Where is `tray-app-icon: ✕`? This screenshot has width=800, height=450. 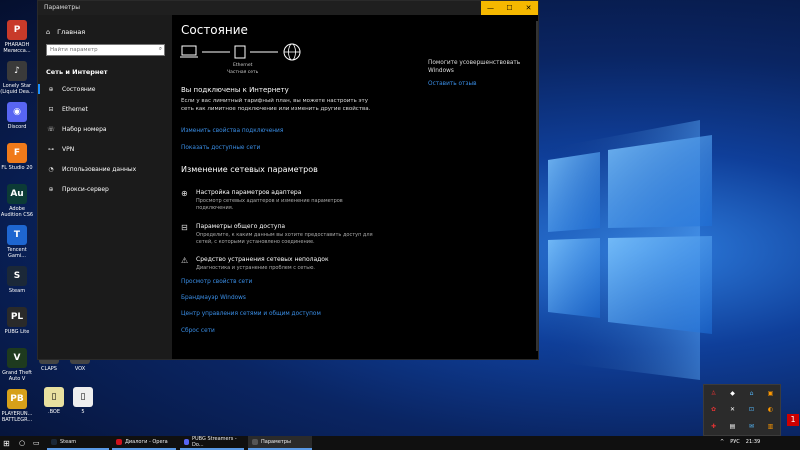
tray-app-icon: ✕ is located at coordinates (732, 410).